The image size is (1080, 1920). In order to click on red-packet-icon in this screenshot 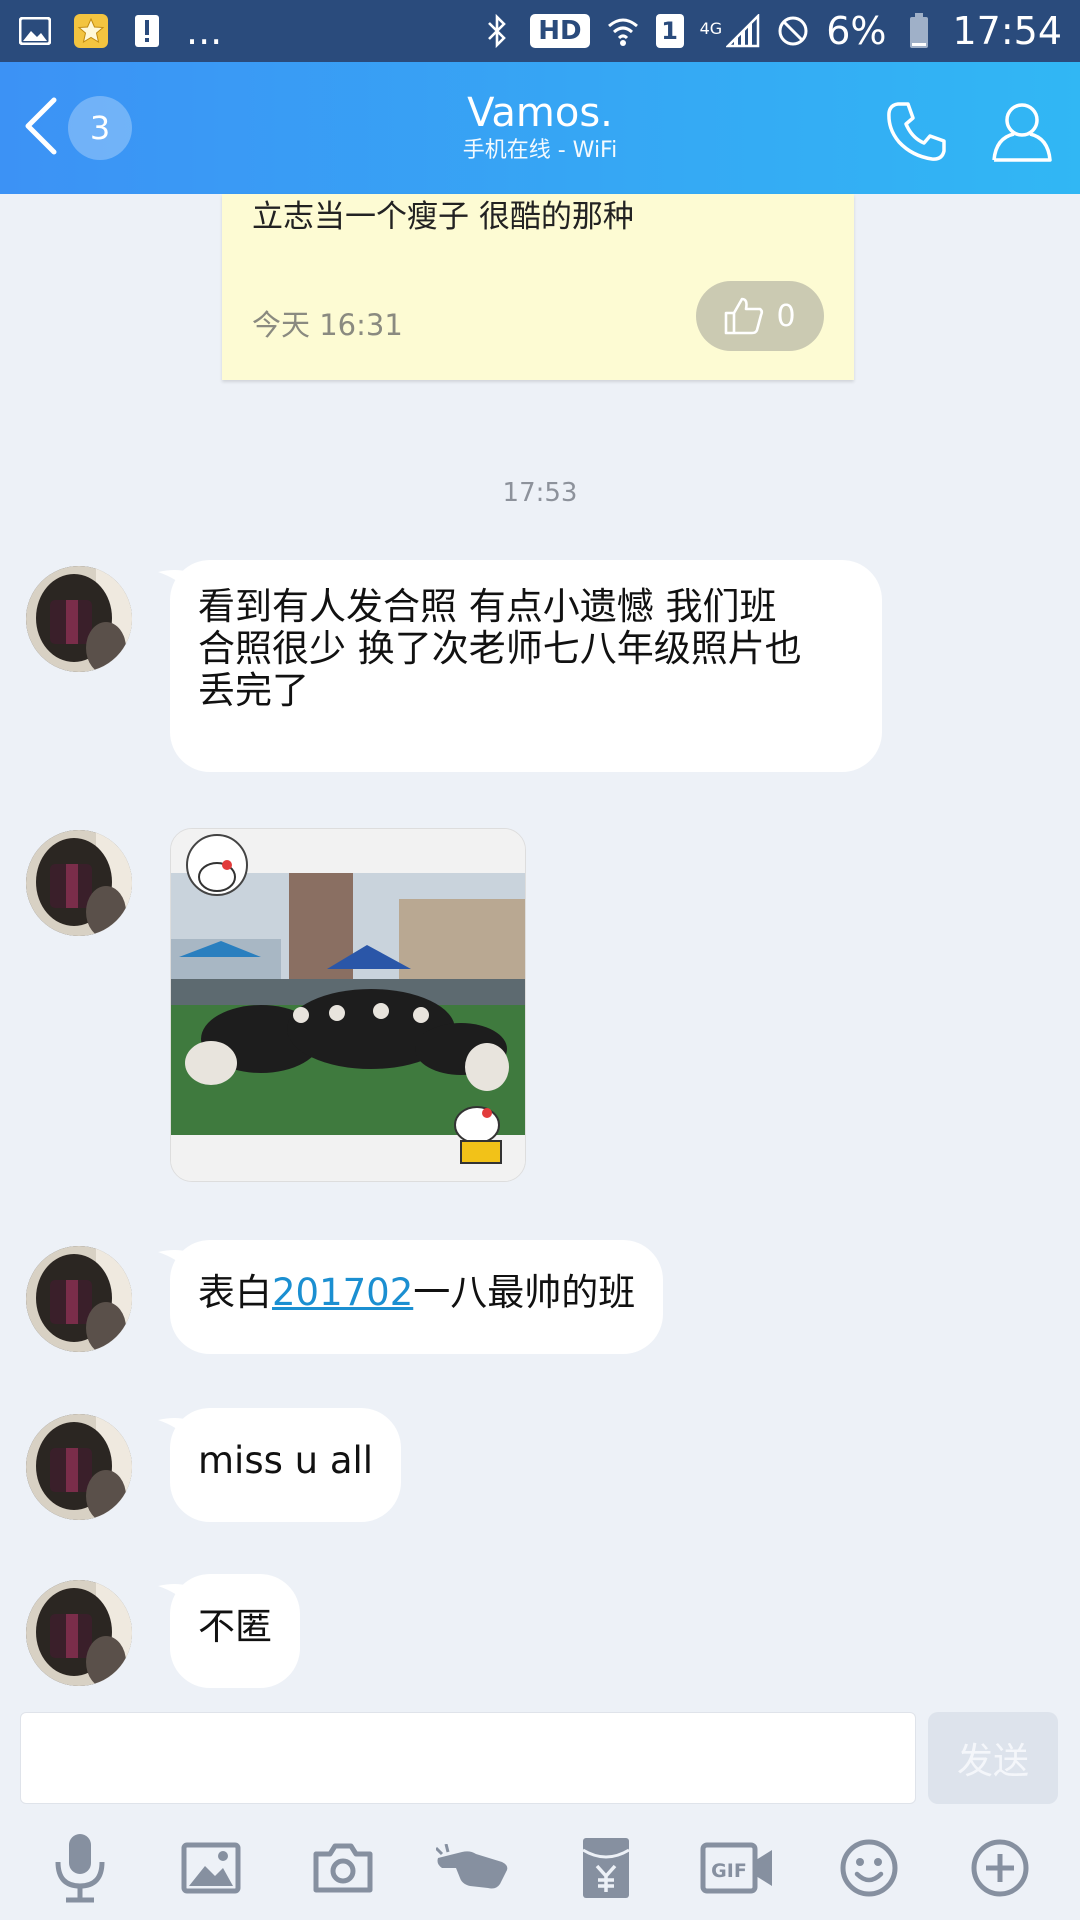, I will do `click(605, 1868)`.